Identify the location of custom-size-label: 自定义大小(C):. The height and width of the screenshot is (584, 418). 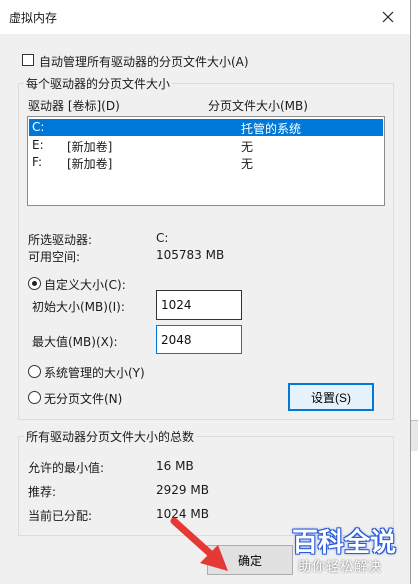
(85, 285).